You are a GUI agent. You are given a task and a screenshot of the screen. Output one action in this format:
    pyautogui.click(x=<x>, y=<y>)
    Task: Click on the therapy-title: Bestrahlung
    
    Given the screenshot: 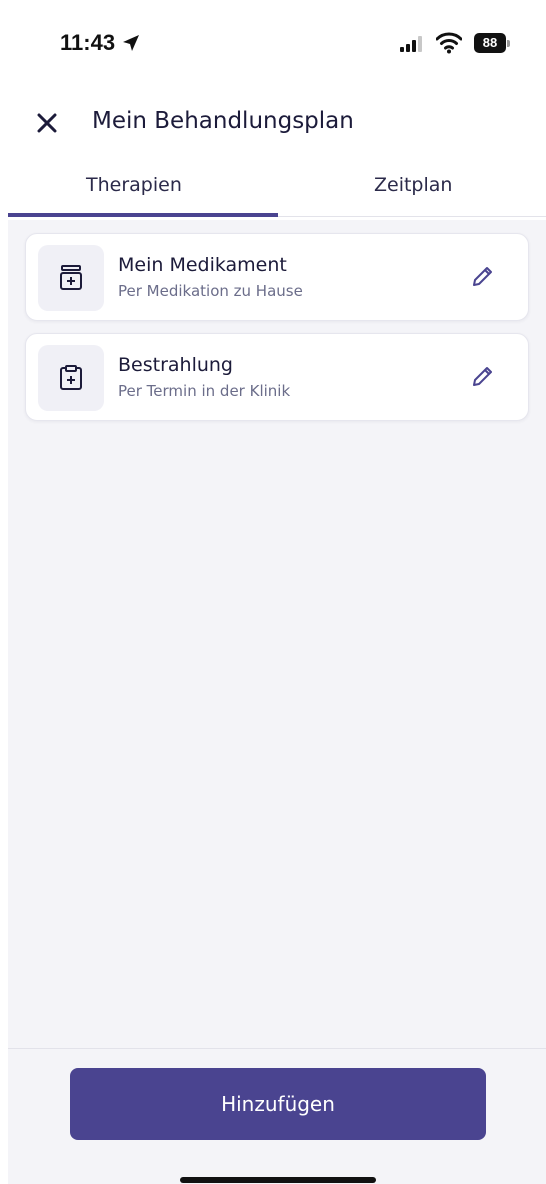 What is the action you would take?
    pyautogui.click(x=175, y=365)
    